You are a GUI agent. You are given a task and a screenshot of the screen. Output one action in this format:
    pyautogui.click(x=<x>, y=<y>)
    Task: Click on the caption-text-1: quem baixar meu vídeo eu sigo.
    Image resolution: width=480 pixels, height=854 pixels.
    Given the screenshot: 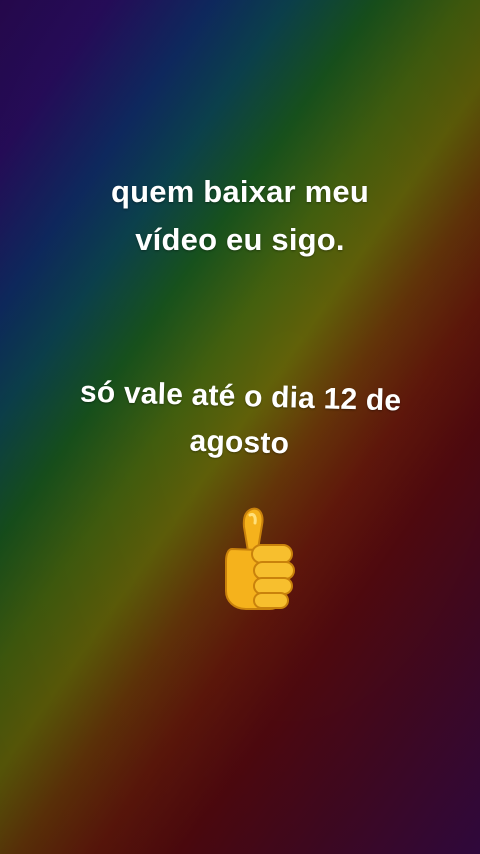 What is the action you would take?
    pyautogui.click(x=240, y=216)
    